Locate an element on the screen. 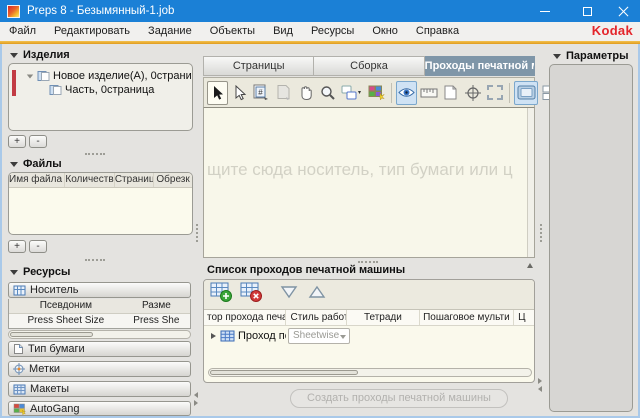 The width and height of the screenshot is (640, 418). select-tool-button is located at coordinates (217, 92).